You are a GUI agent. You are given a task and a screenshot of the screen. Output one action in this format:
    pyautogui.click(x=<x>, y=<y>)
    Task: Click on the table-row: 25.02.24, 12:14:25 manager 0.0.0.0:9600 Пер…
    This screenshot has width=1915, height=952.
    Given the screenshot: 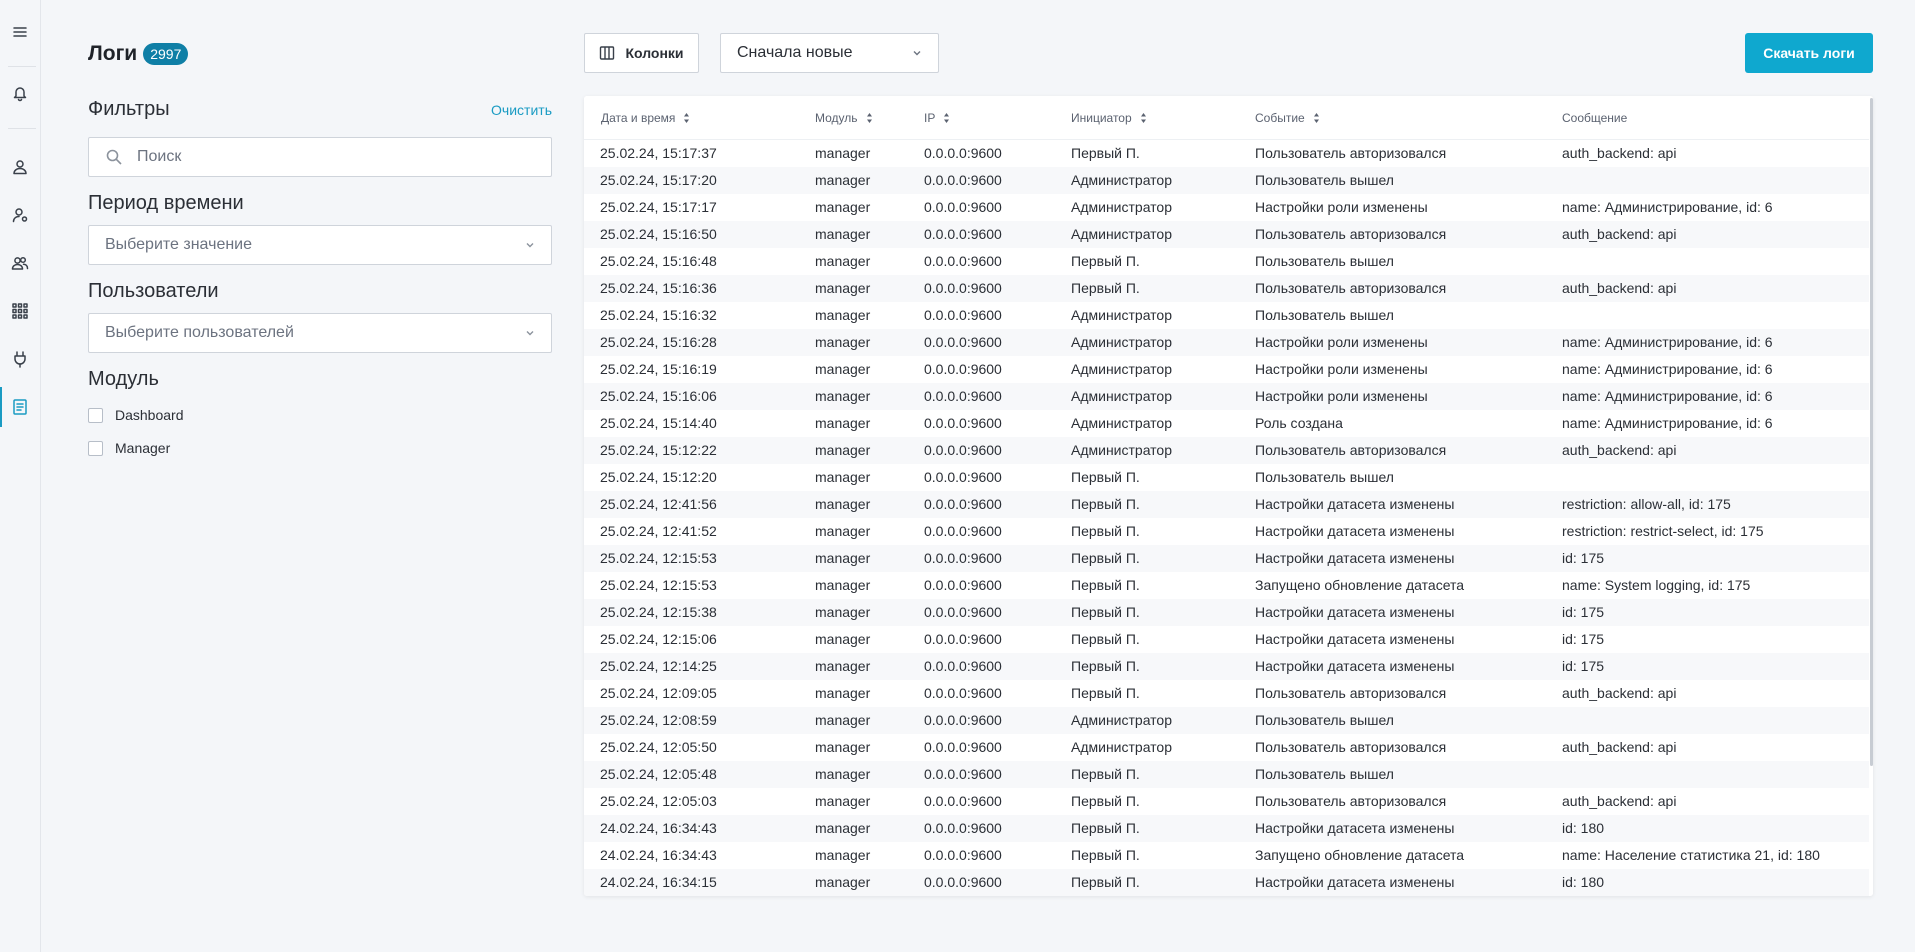 What is the action you would take?
    pyautogui.click(x=1226, y=666)
    